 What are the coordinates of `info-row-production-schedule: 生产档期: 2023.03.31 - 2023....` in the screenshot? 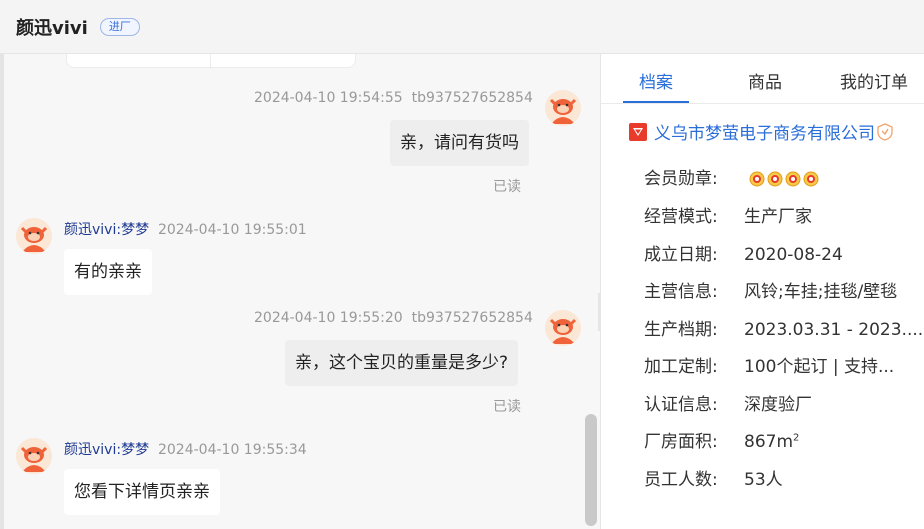 It's located at (784, 330).